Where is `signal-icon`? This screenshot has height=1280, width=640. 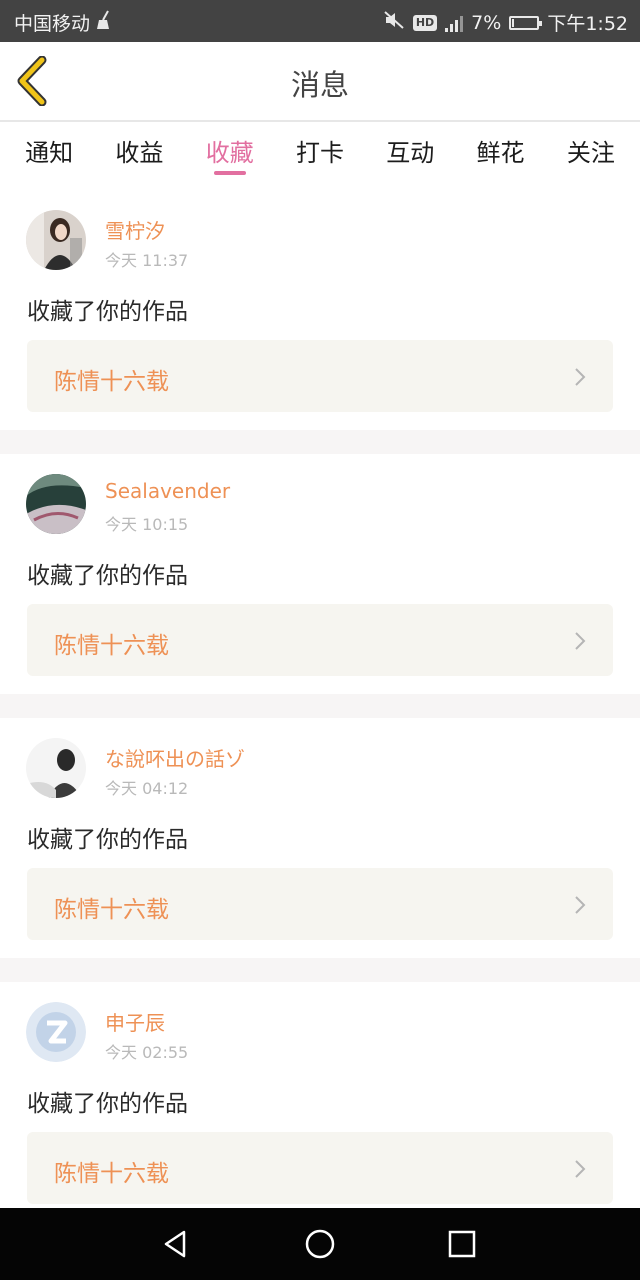
signal-icon is located at coordinates (454, 23).